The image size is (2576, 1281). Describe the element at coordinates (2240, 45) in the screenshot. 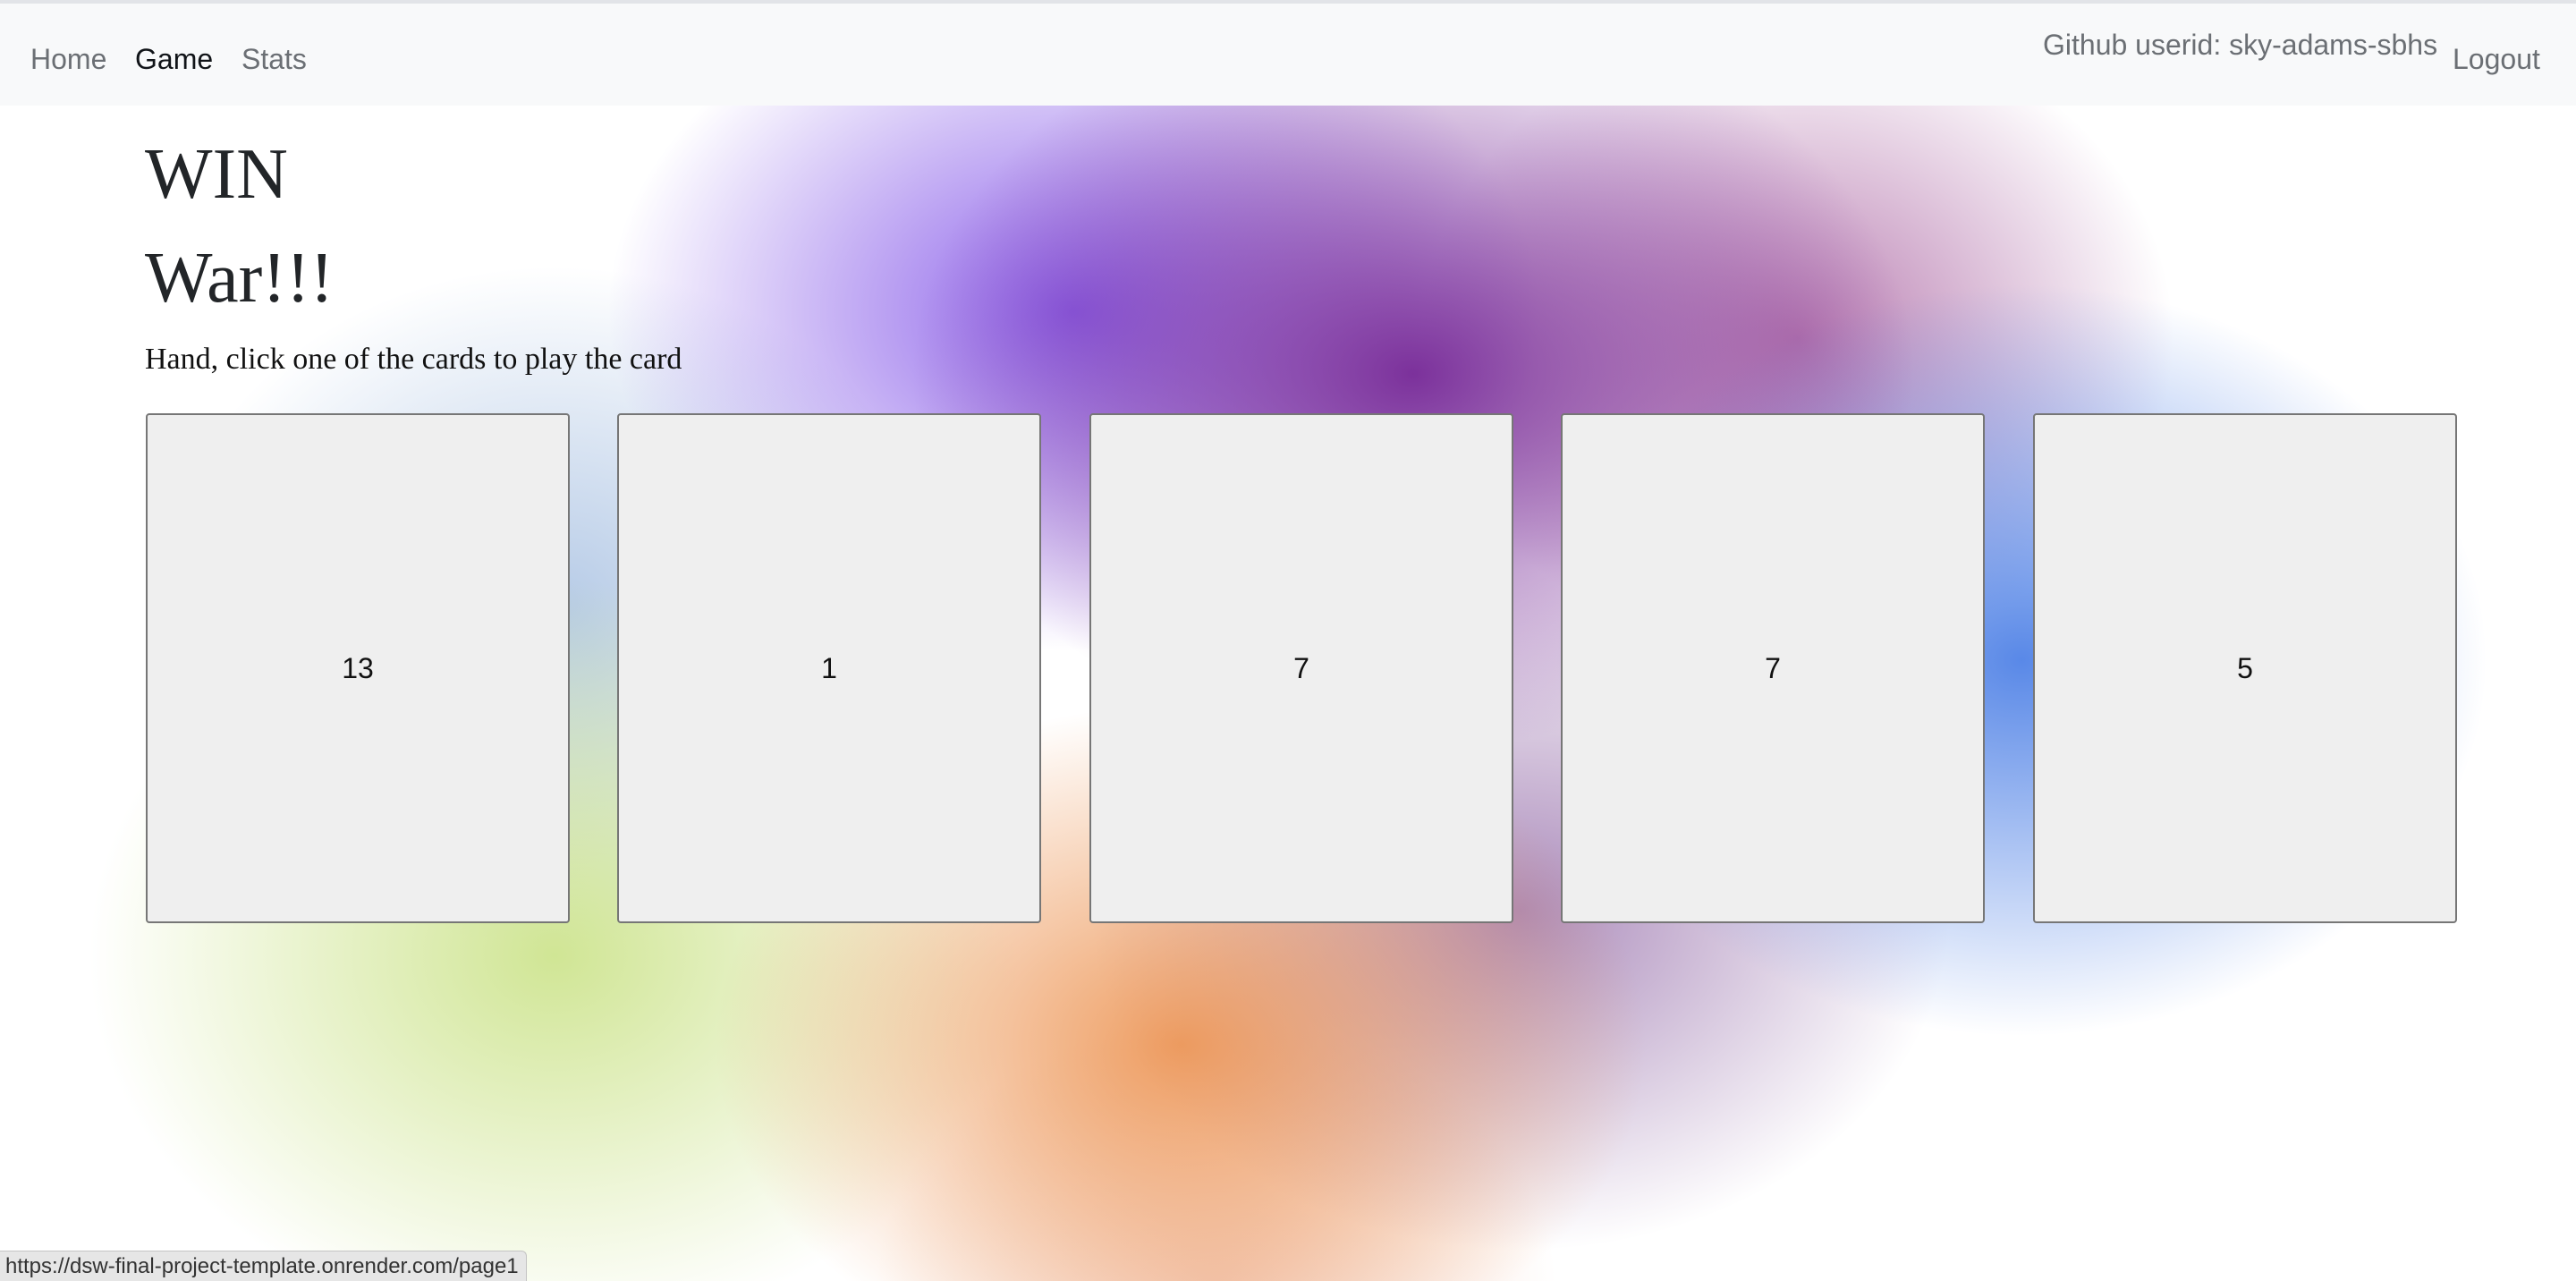

I see `github-userid-label: Github userid: sky-adams-sbhs` at that location.